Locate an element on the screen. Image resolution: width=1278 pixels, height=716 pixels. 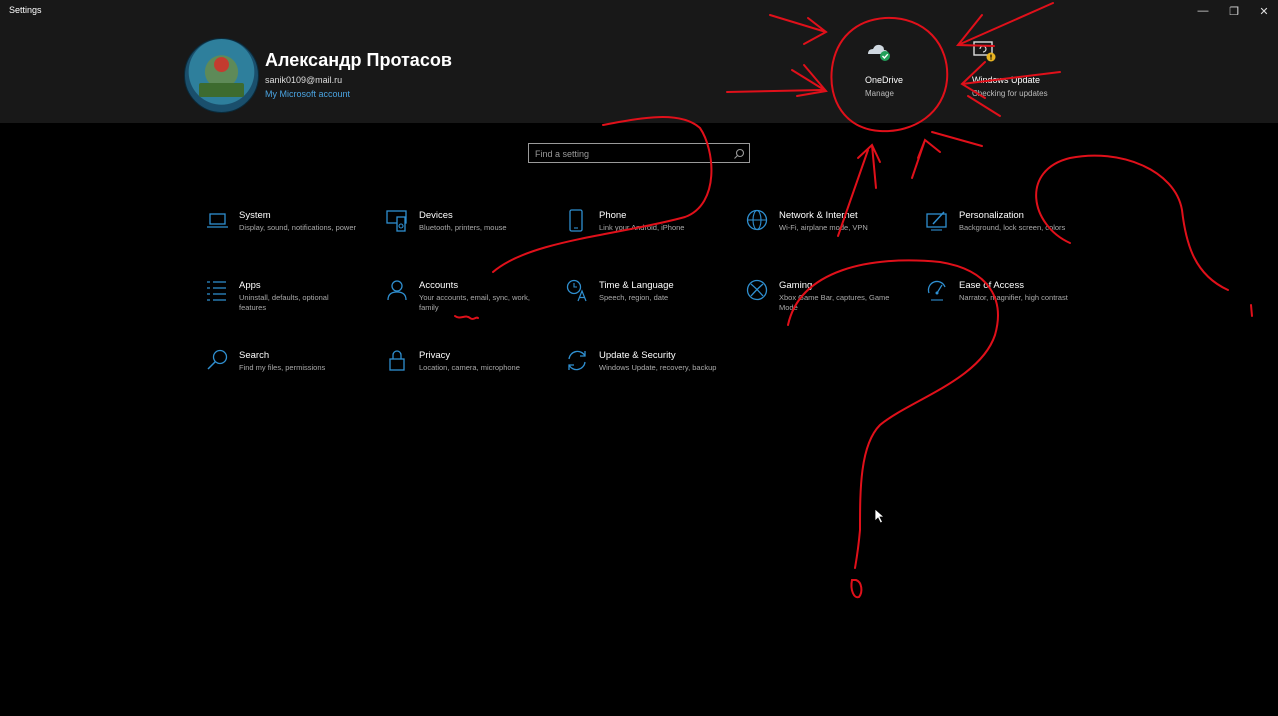
maximize-button: ❐ is located at coordinates (1234, 11).